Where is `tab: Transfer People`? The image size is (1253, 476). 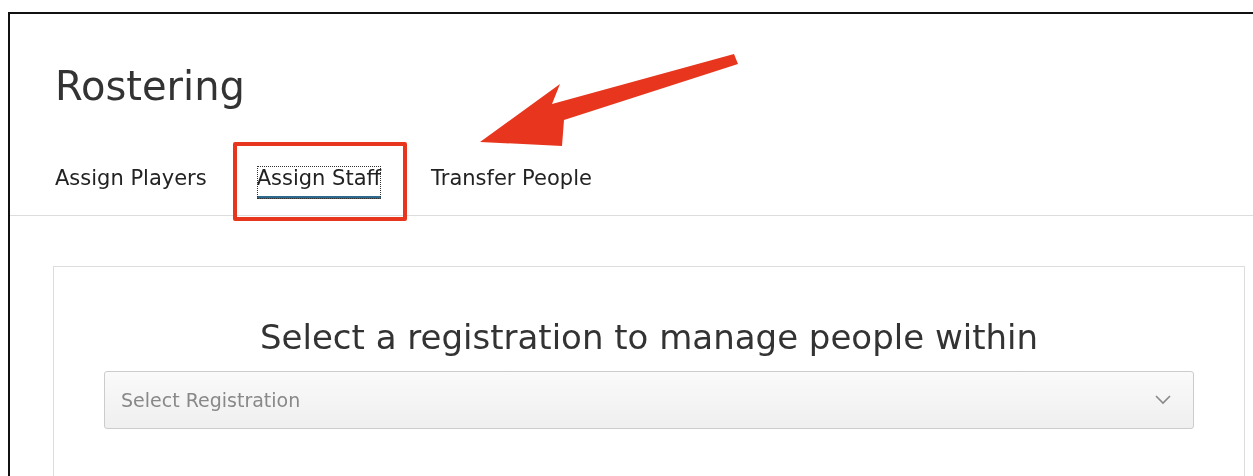 tab: Transfer People is located at coordinates (511, 182).